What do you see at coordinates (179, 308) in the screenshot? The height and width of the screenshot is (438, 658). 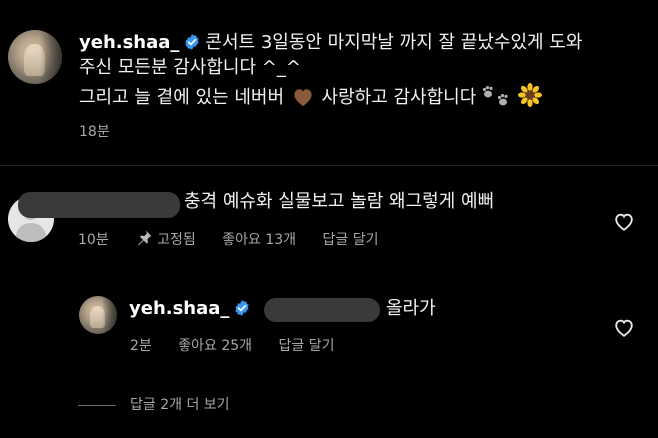 I see `reply-author-username: yeh.shaa_` at bounding box center [179, 308].